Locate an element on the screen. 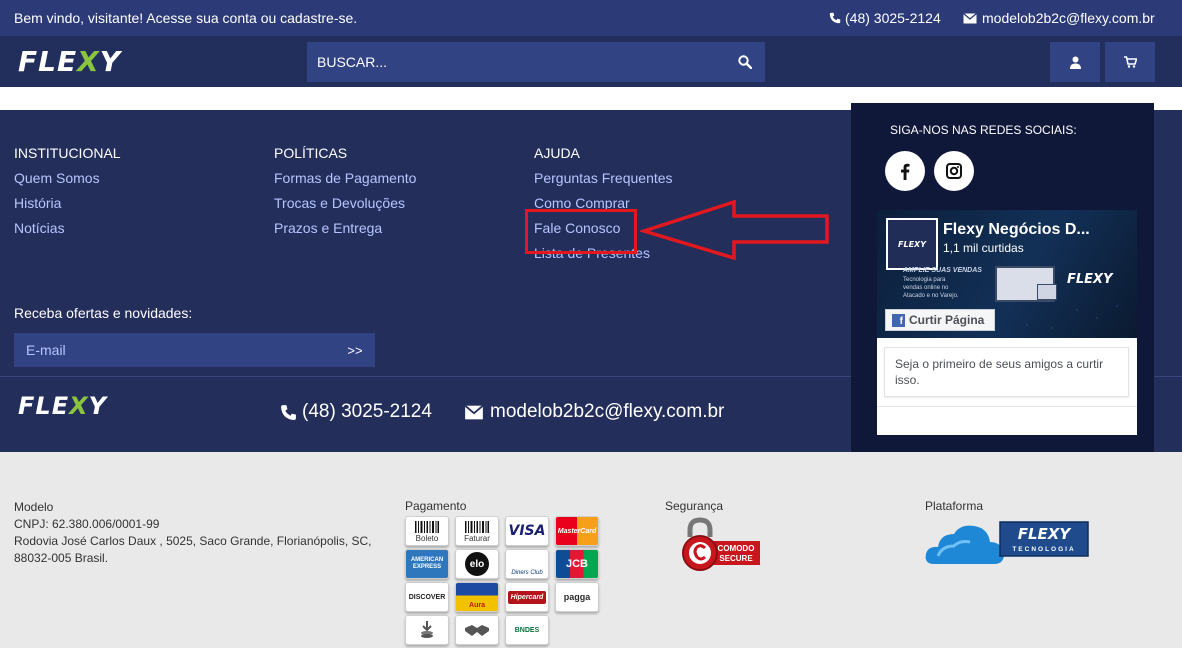 This screenshot has height=648, width=1182. company-cnpj: CNPJ: 62.380.006/0001-99 is located at coordinates (87, 524).